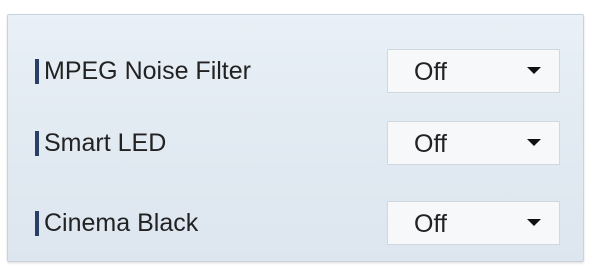 The height and width of the screenshot is (272, 595). What do you see at coordinates (473, 223) in the screenshot?
I see `cinema-black-select: Off` at bounding box center [473, 223].